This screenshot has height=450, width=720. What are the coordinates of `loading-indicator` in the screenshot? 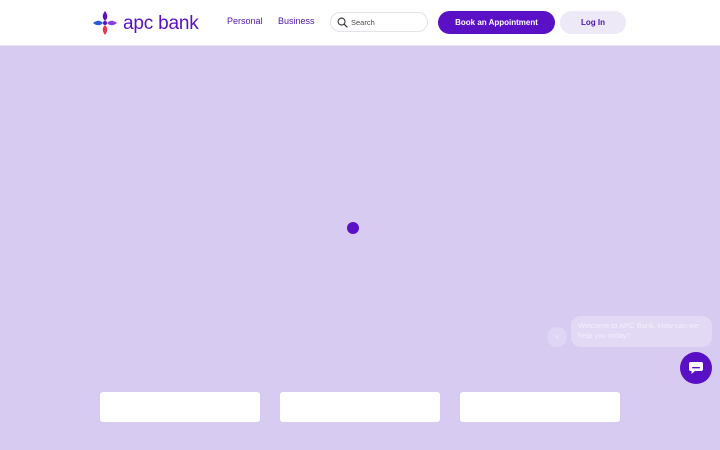 It's located at (353, 228).